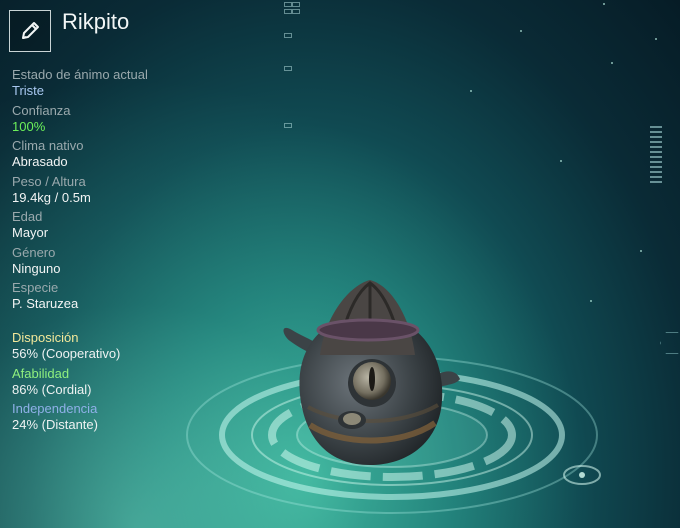 The height and width of the screenshot is (528, 680). I want to click on trait-label: Disposición, so click(45, 337).